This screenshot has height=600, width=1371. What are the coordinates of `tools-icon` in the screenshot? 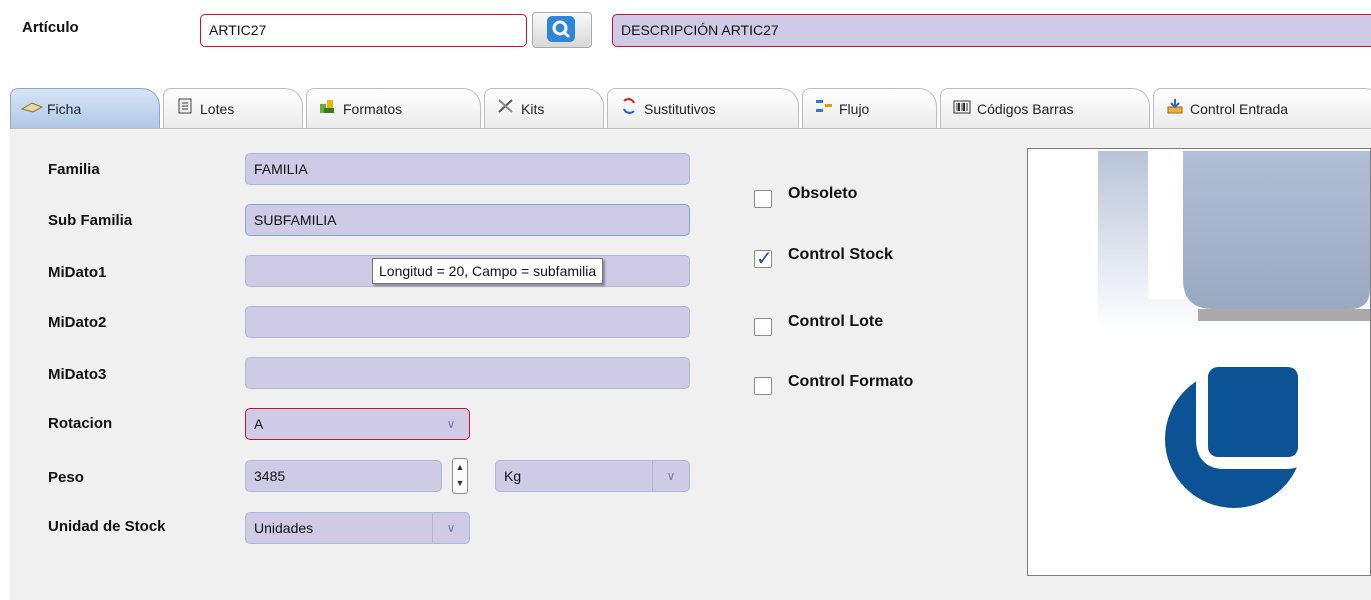 It's located at (506, 108).